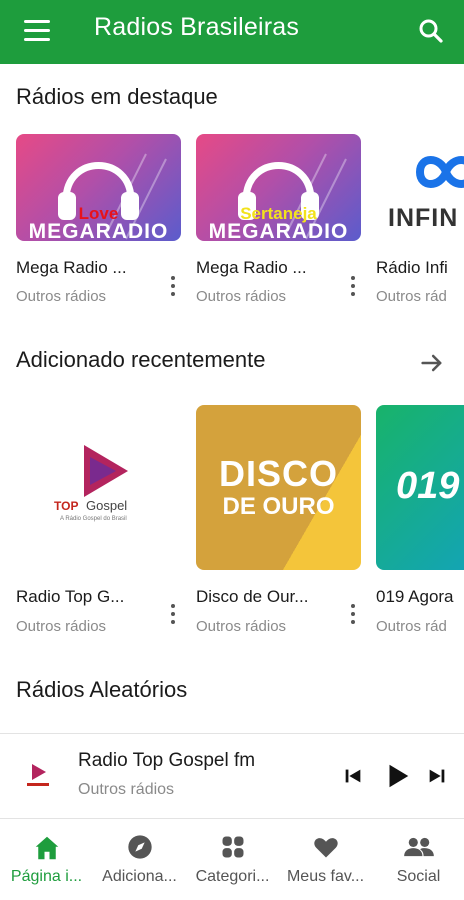 Image resolution: width=464 pixels, height=900 pixels. Describe the element at coordinates (418, 876) in the screenshot. I see `nav-label: Social` at that location.